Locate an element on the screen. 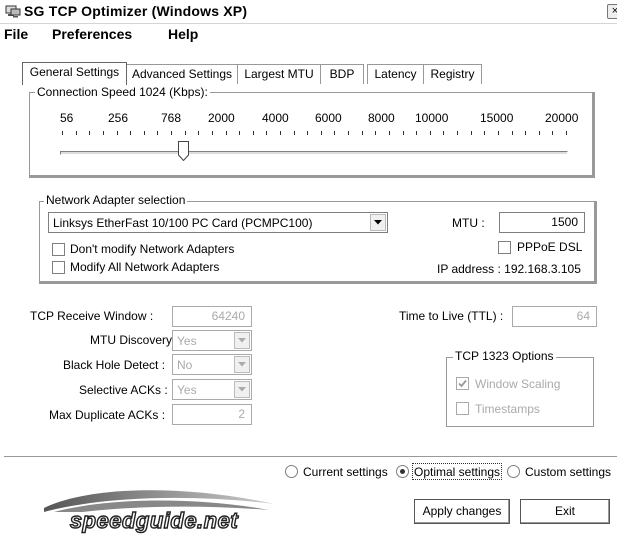 This screenshot has width=617, height=534. mtu-discovery-value: Yes is located at coordinates (187, 341).